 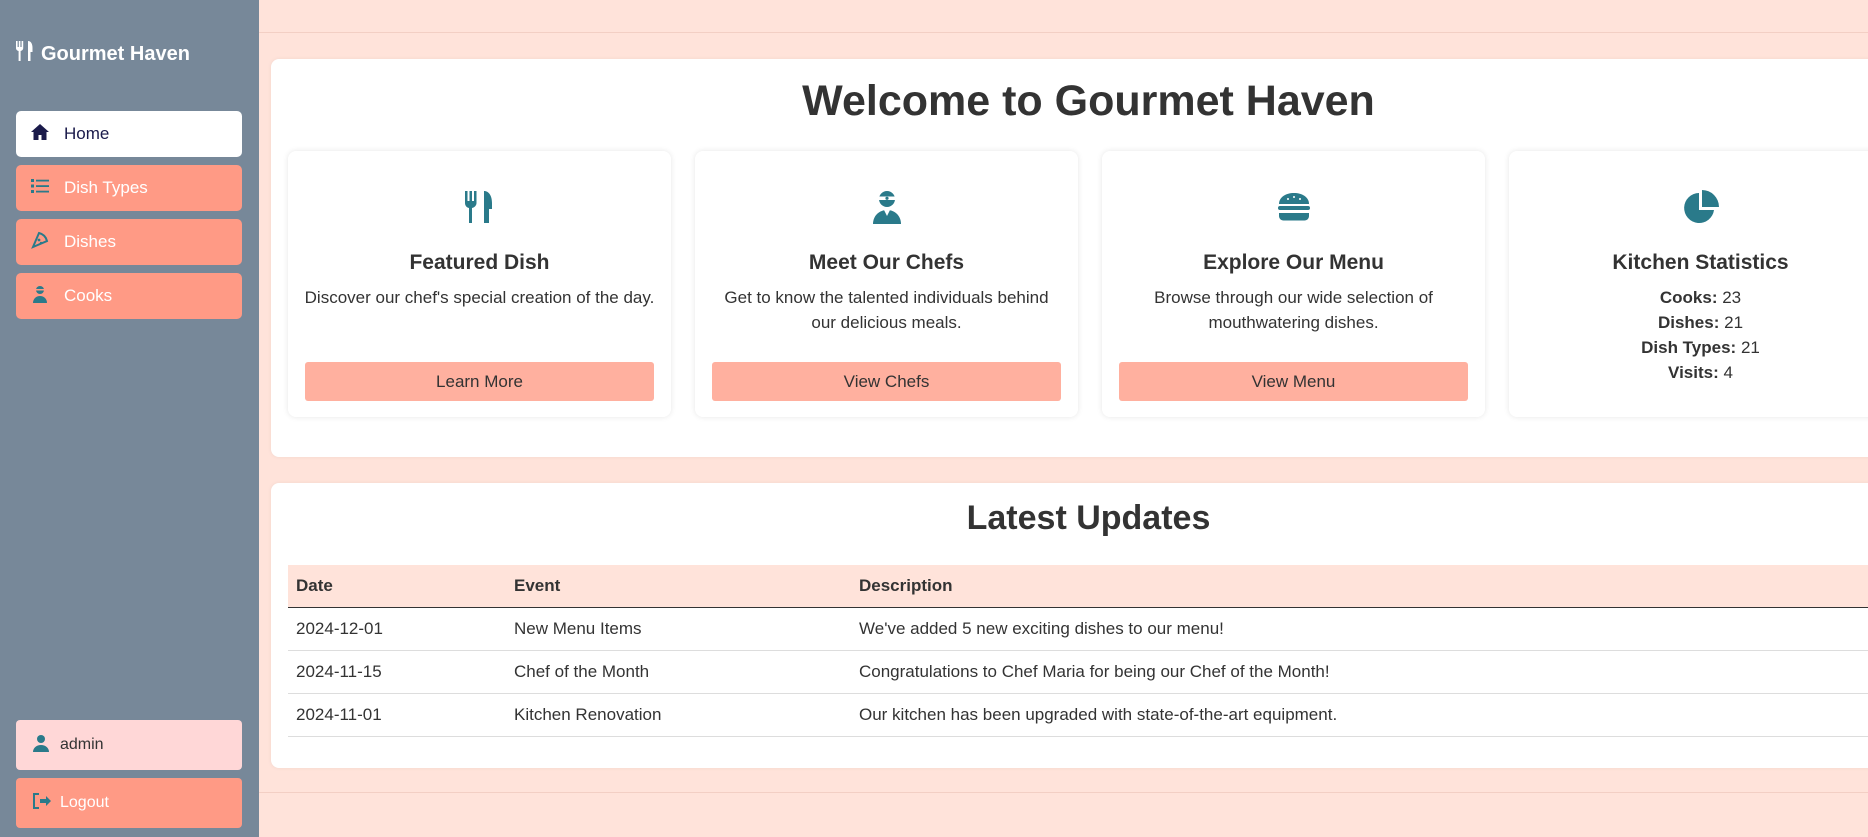 What do you see at coordinates (1700, 262) in the screenshot?
I see `card-title: Kitchen Statistics` at bounding box center [1700, 262].